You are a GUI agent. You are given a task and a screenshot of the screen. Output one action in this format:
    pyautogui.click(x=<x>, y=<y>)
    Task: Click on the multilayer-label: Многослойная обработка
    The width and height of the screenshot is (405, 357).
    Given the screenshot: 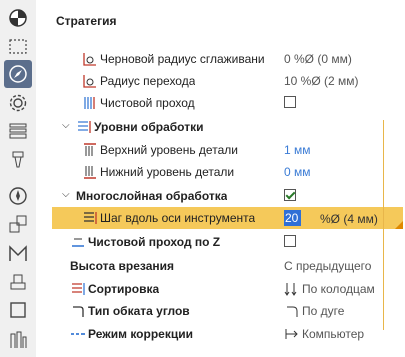 What is the action you would take?
    pyautogui.click(x=152, y=196)
    